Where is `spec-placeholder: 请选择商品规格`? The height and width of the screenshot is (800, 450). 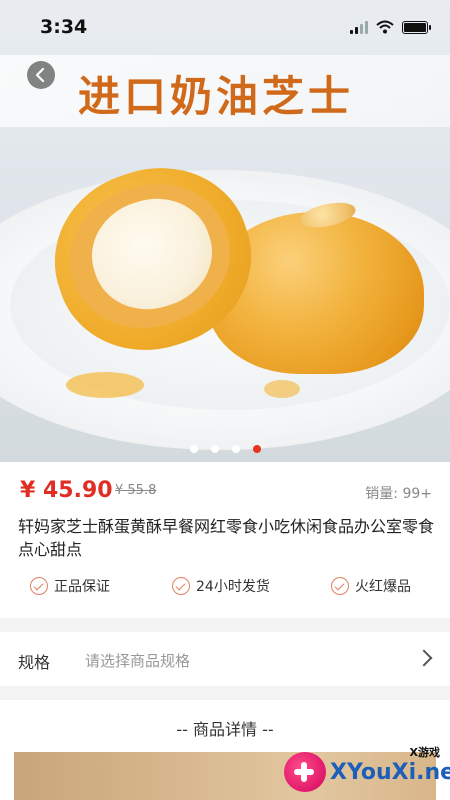 spec-placeholder: 请选择商品规格 is located at coordinates (137, 660).